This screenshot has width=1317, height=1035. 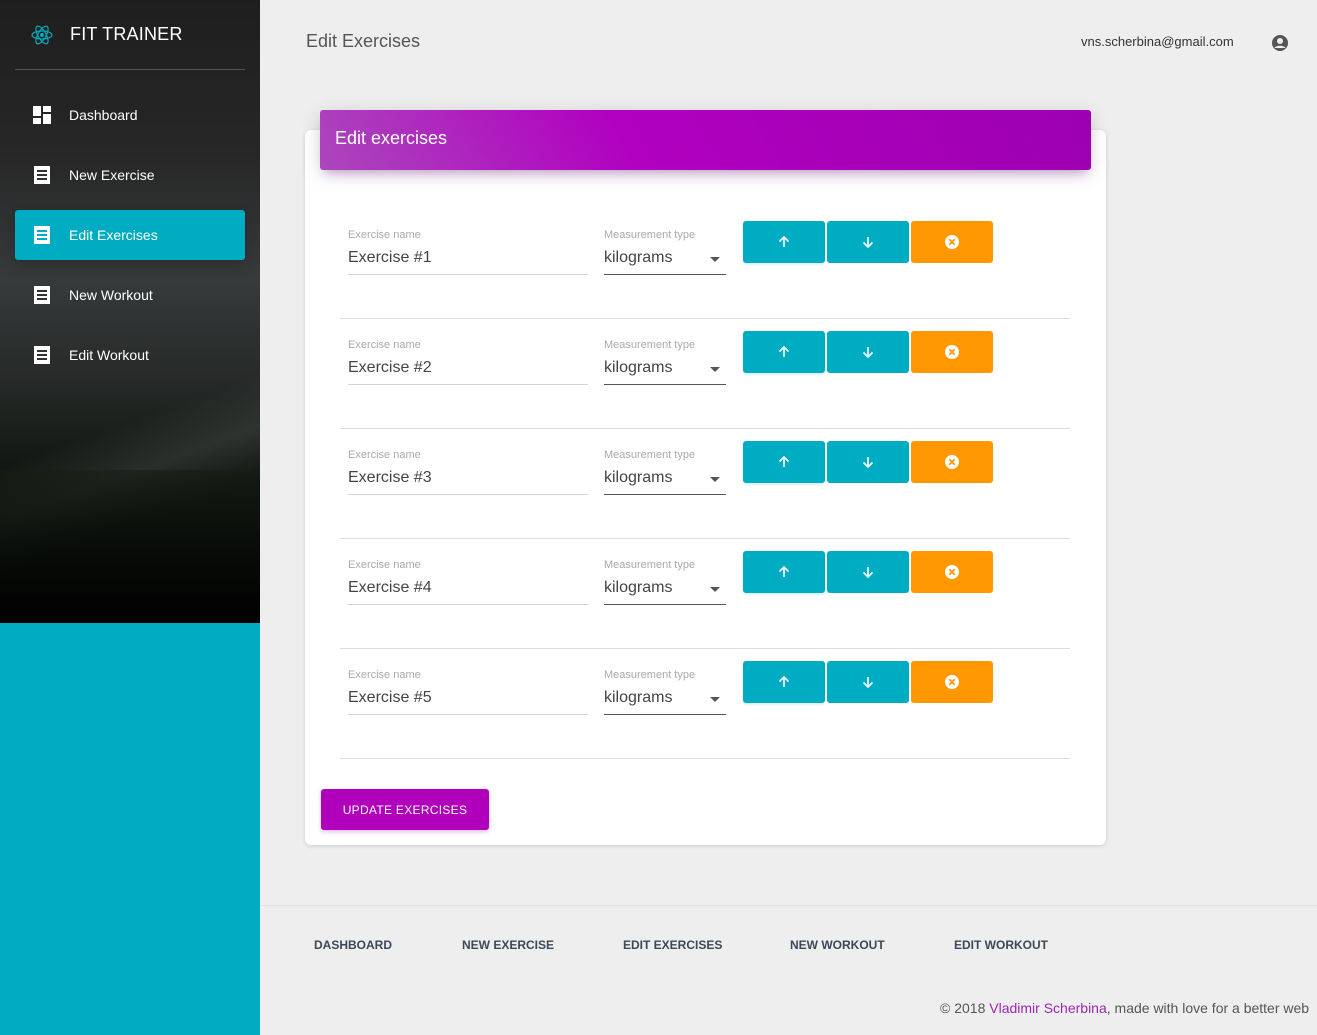 What do you see at coordinates (103, 115) in the screenshot?
I see `sidebar-item-label: Dashboard` at bounding box center [103, 115].